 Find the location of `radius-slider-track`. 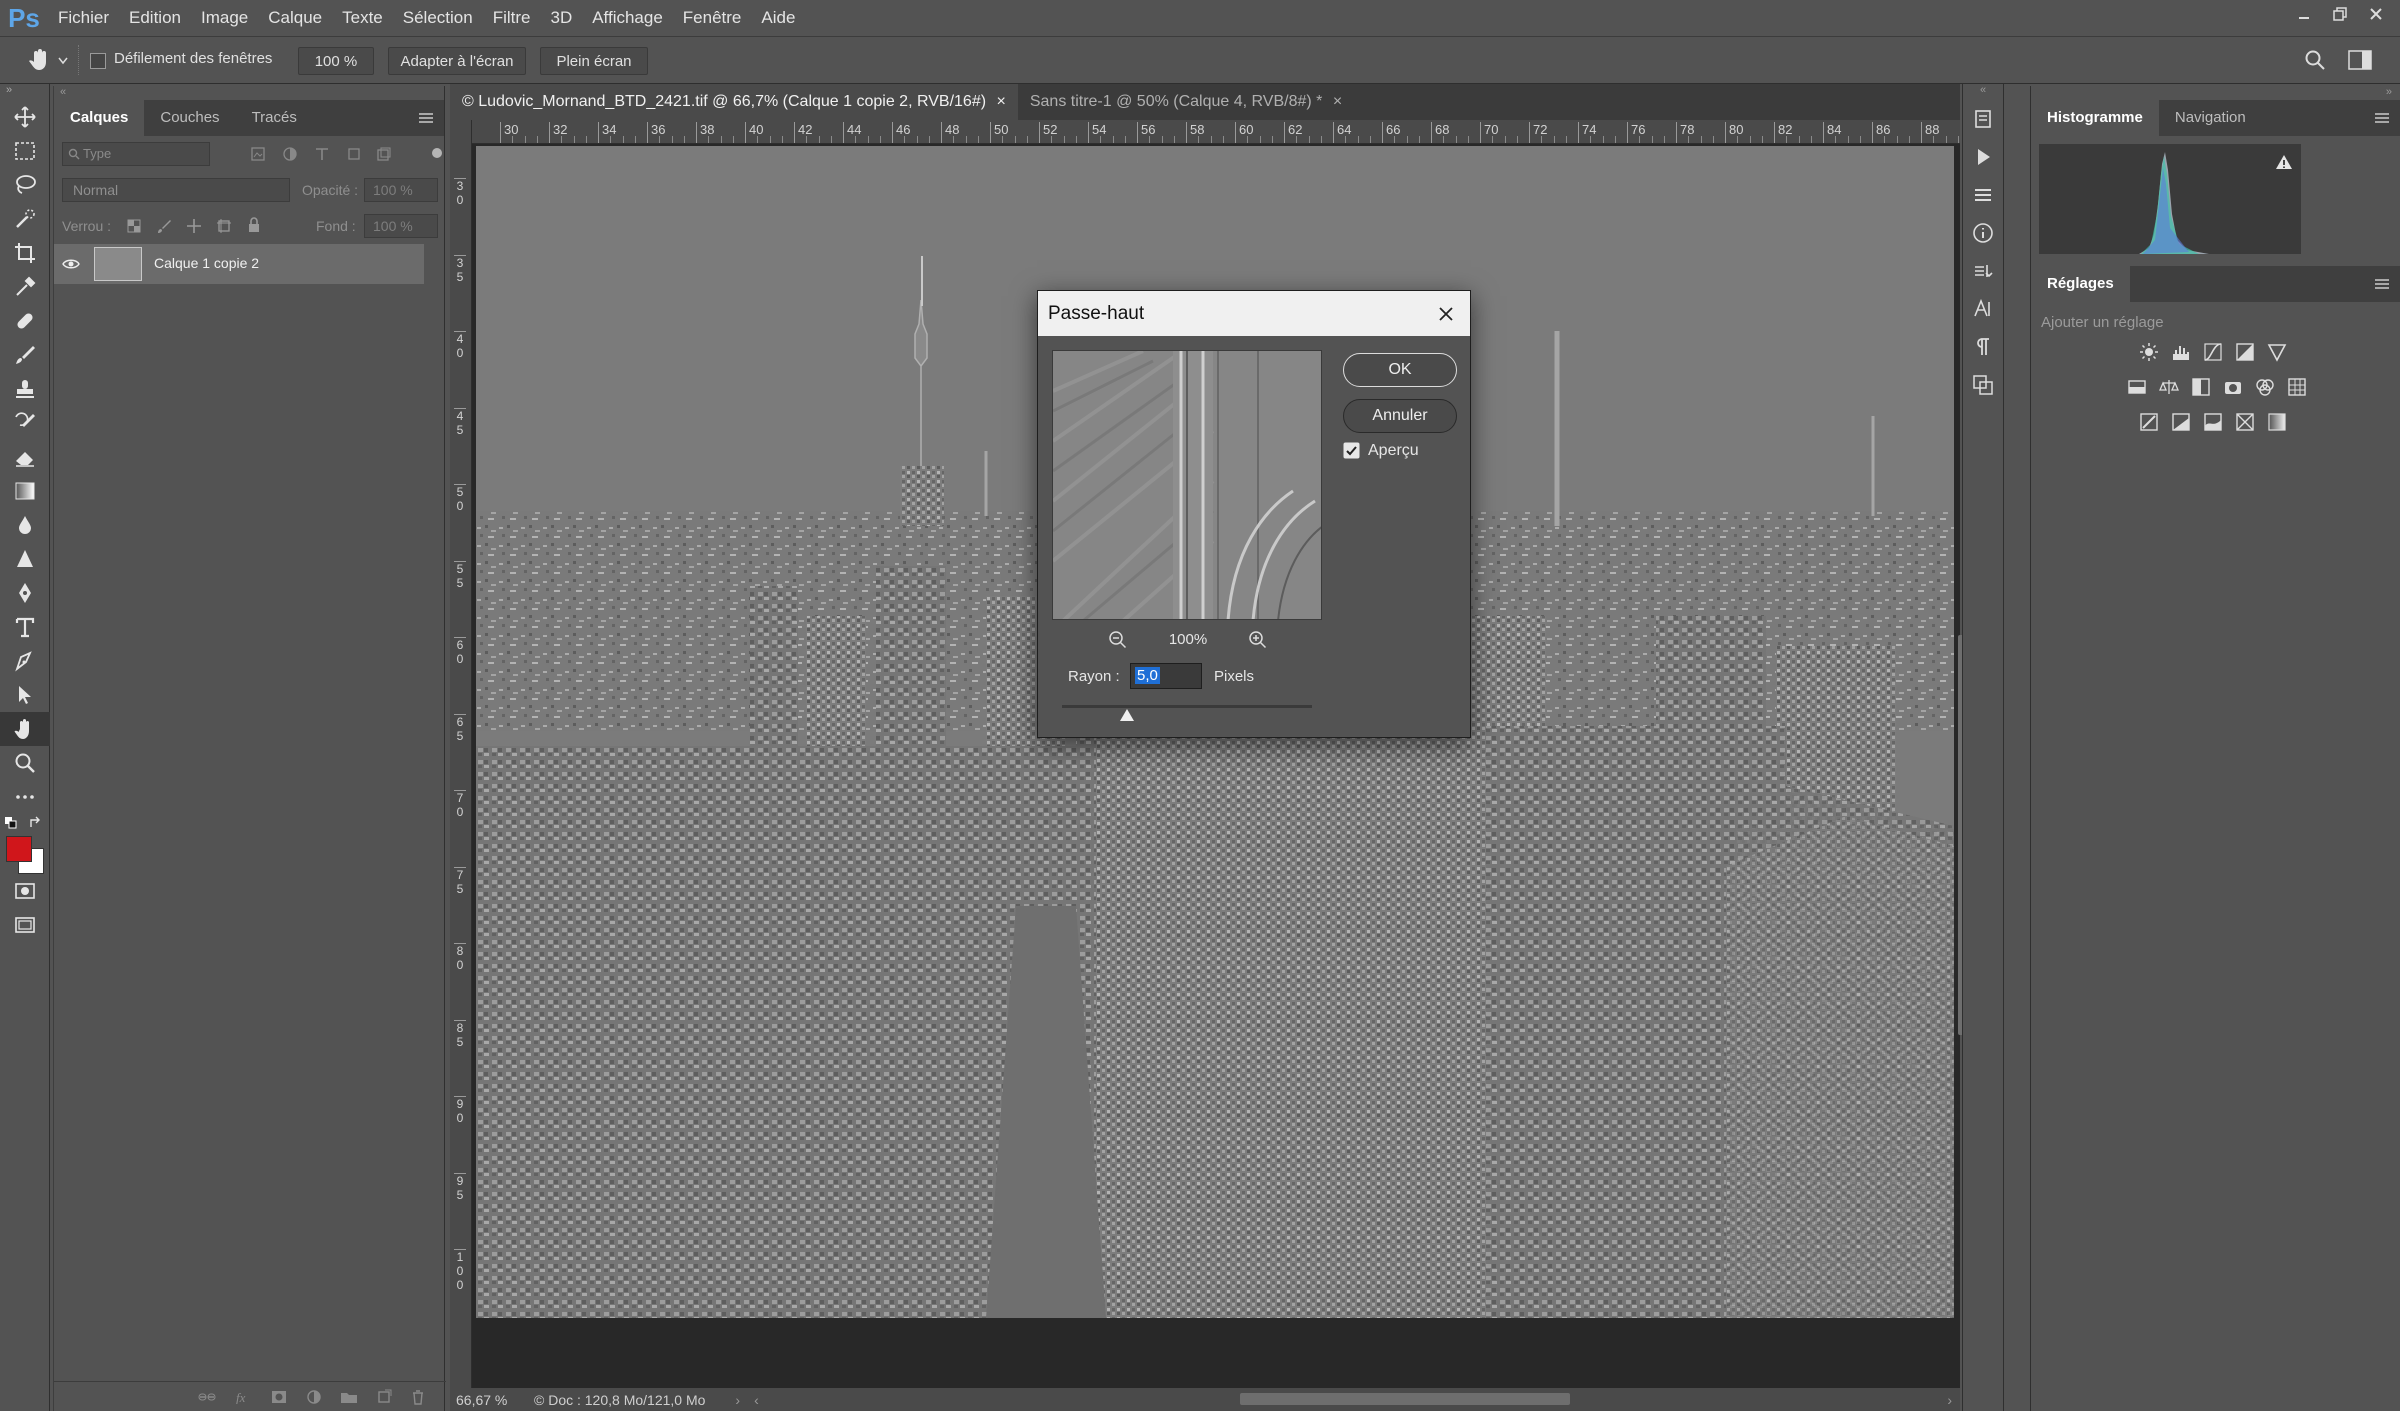

radius-slider-track is located at coordinates (1187, 706).